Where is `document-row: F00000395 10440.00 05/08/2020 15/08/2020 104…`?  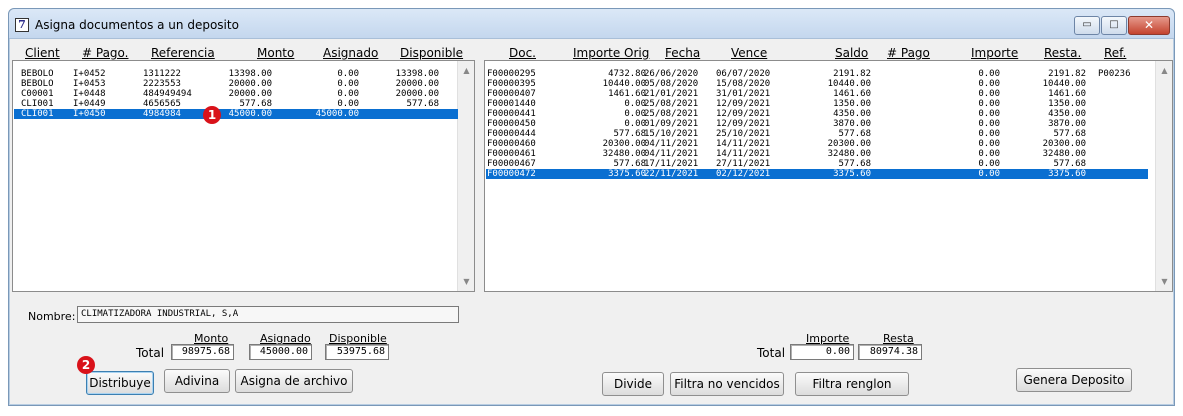 document-row: F00000395 10440.00 05/08/2020 15/08/2020 104… is located at coordinates (817, 84).